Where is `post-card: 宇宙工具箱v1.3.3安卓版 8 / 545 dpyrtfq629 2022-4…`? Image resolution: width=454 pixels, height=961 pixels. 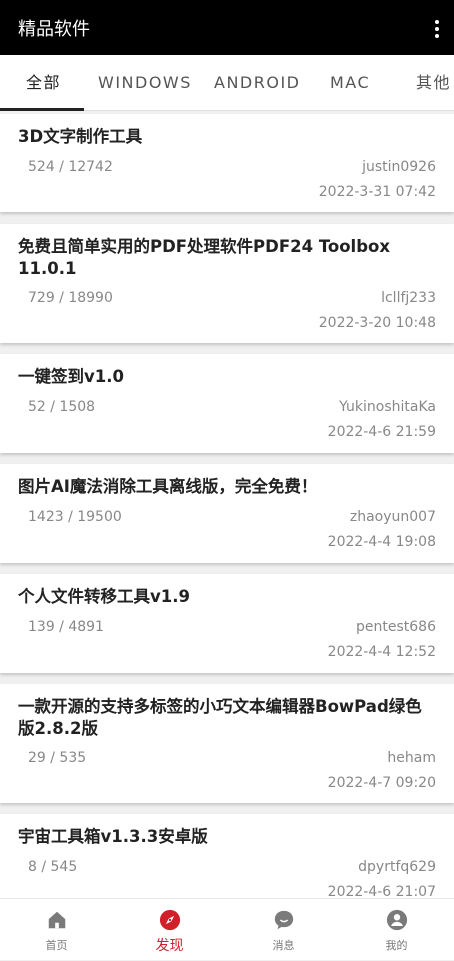 post-card: 宇宙工具箱v1.3.3安卓版 8 / 545 dpyrtfq629 2022-4… is located at coordinates (227, 856).